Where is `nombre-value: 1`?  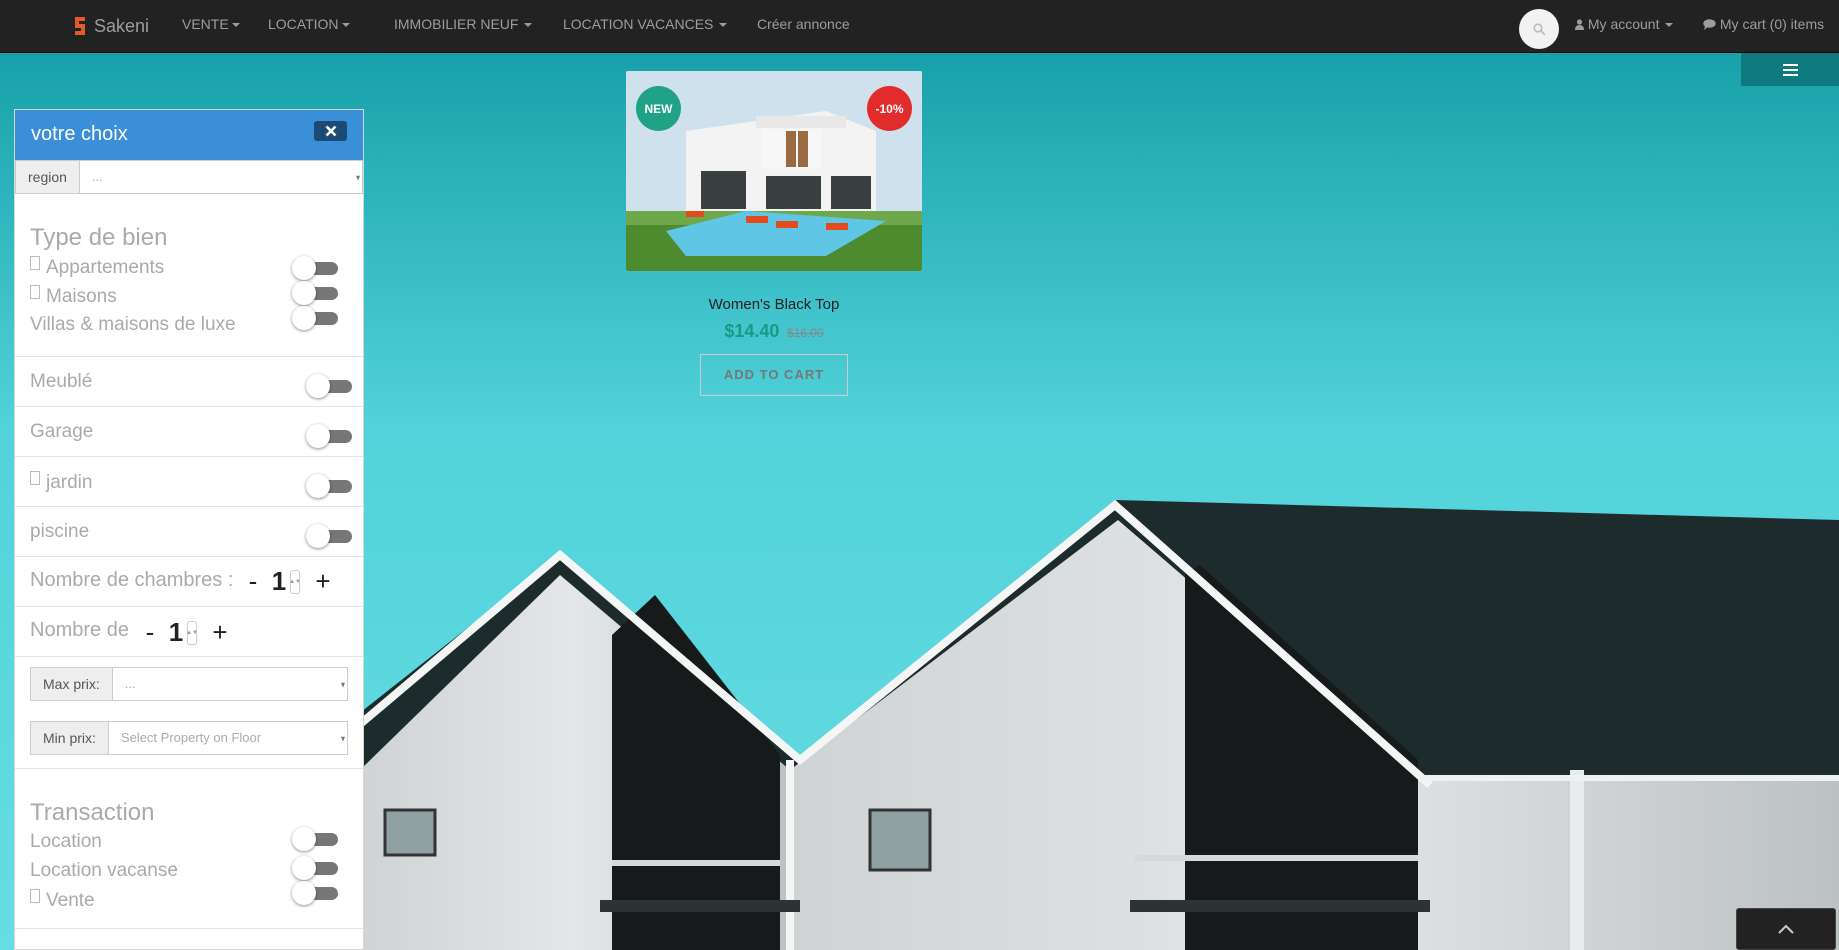 nombre-value: 1 is located at coordinates (176, 632).